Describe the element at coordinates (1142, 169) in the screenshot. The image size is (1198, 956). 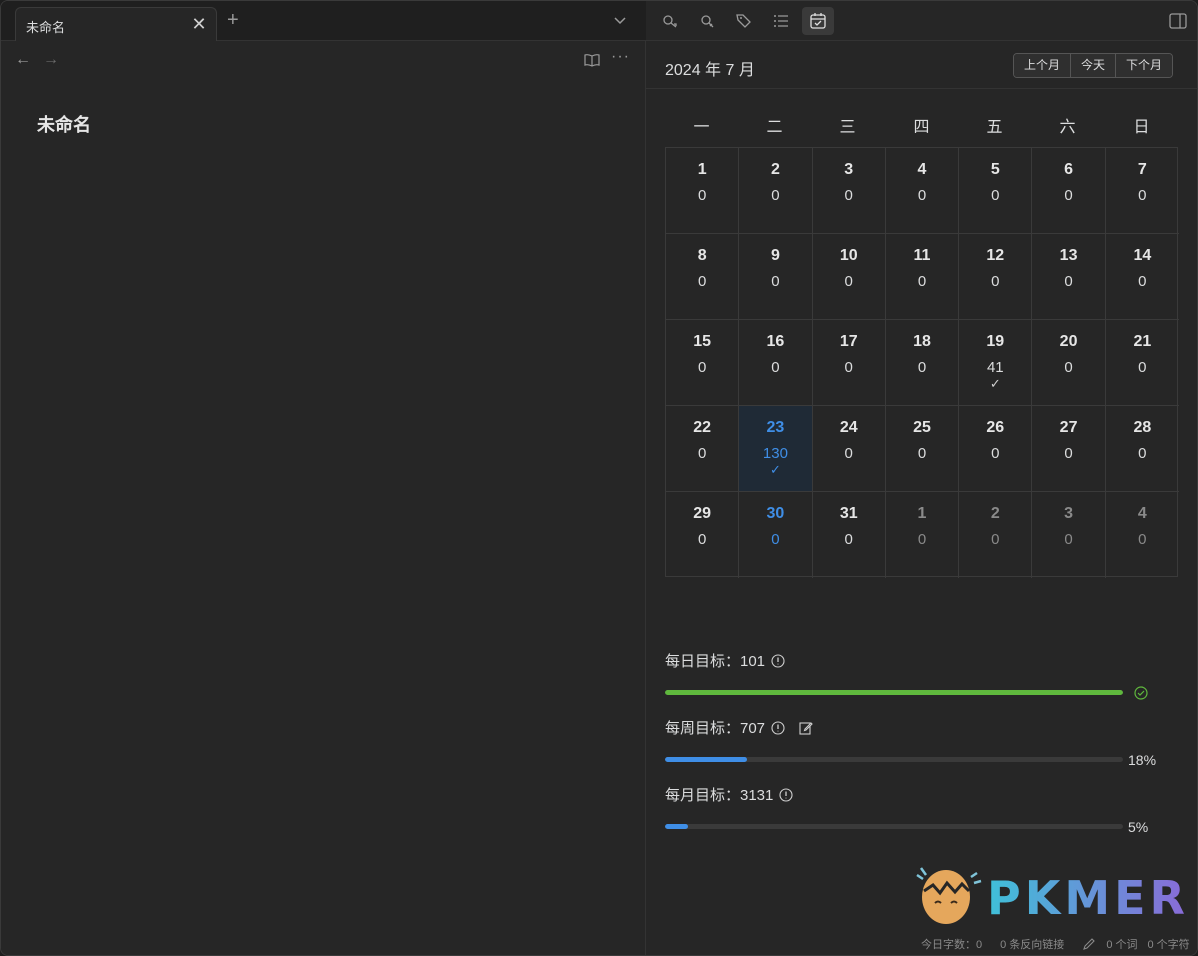
I see `day-number: 7` at that location.